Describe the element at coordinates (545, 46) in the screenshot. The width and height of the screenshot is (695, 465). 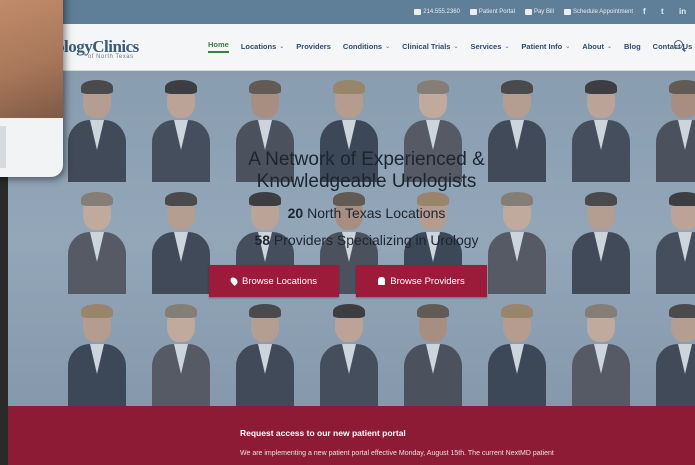
I see `nav-patient-info: Patient Info ⌄` at that location.